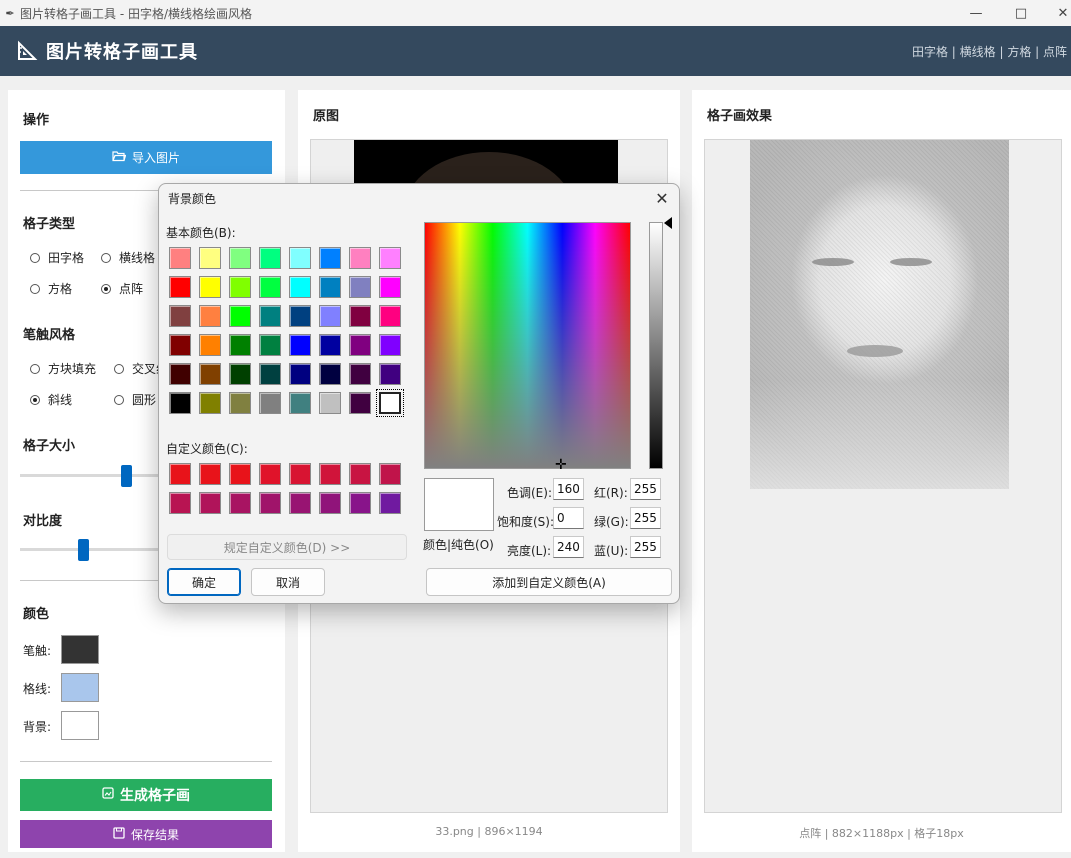 The height and width of the screenshot is (858, 1071). Describe the element at coordinates (192, 199) in the screenshot. I see `dialog-title: 背景颜色` at that location.